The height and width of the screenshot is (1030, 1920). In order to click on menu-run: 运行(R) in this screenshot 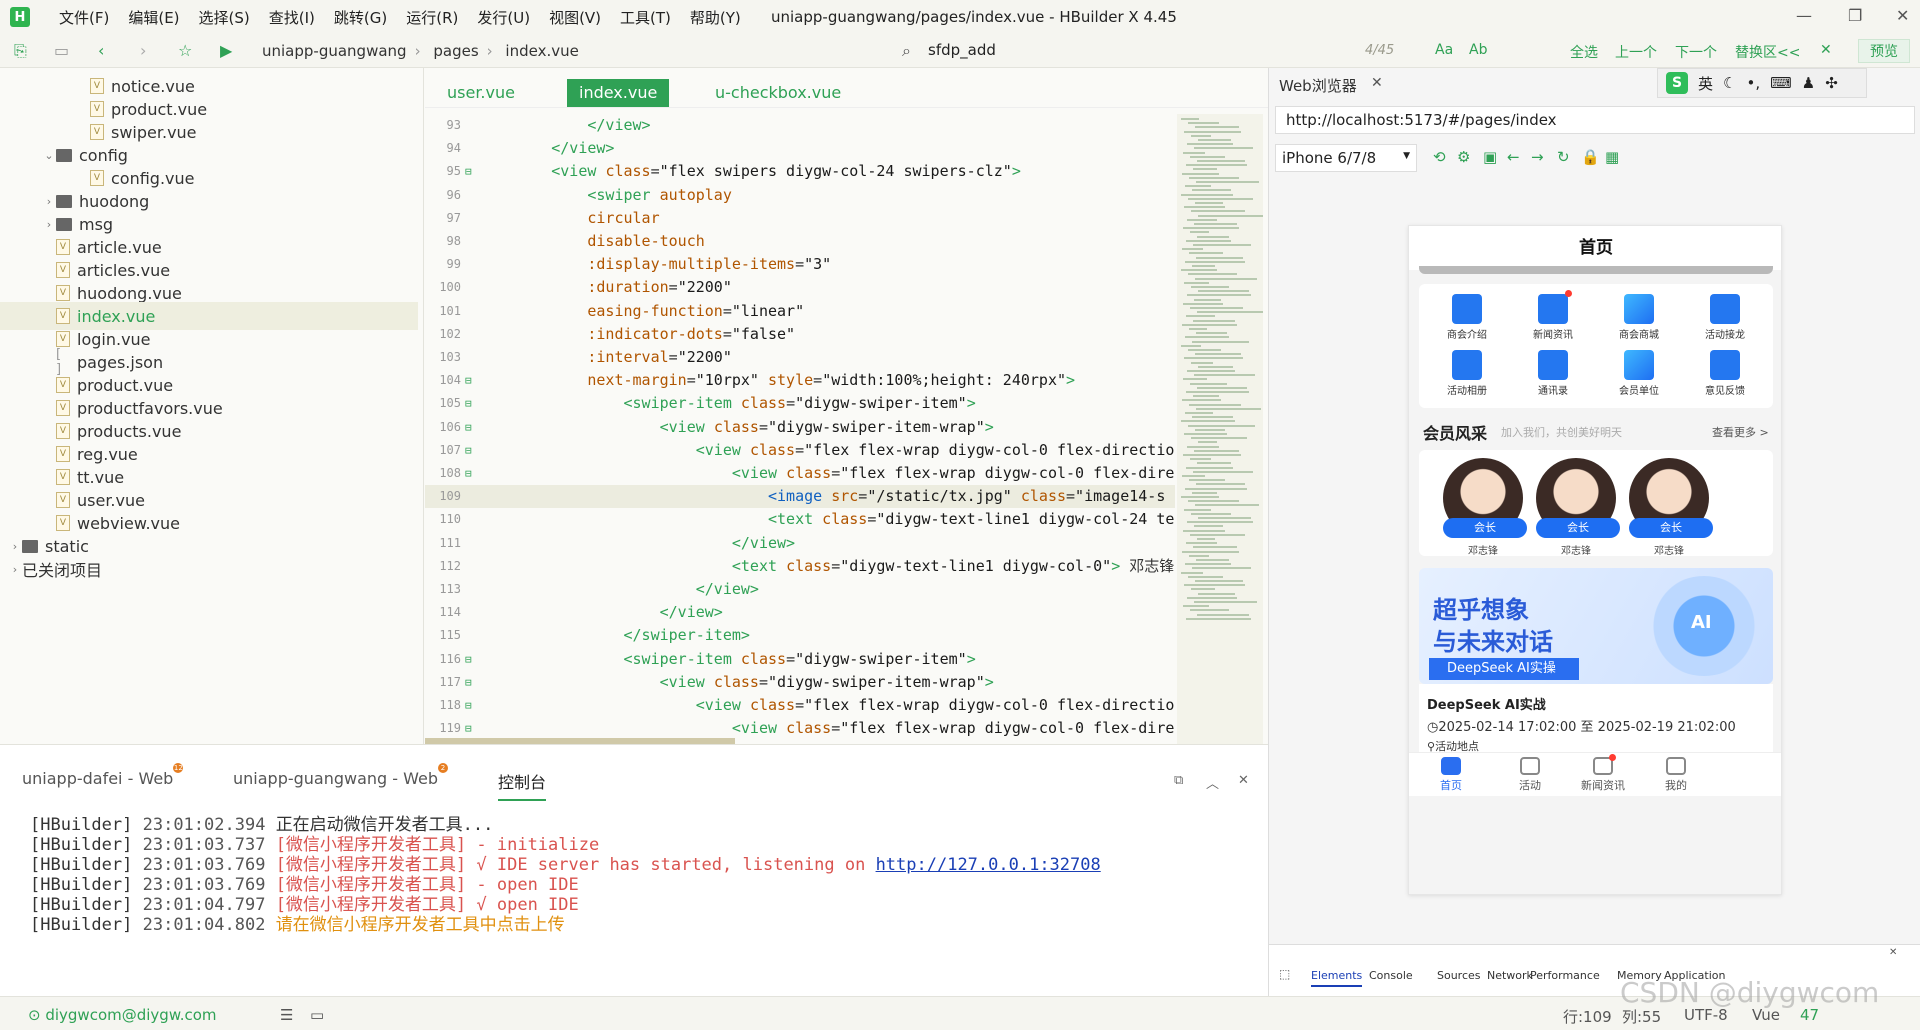, I will do `click(432, 17)`.